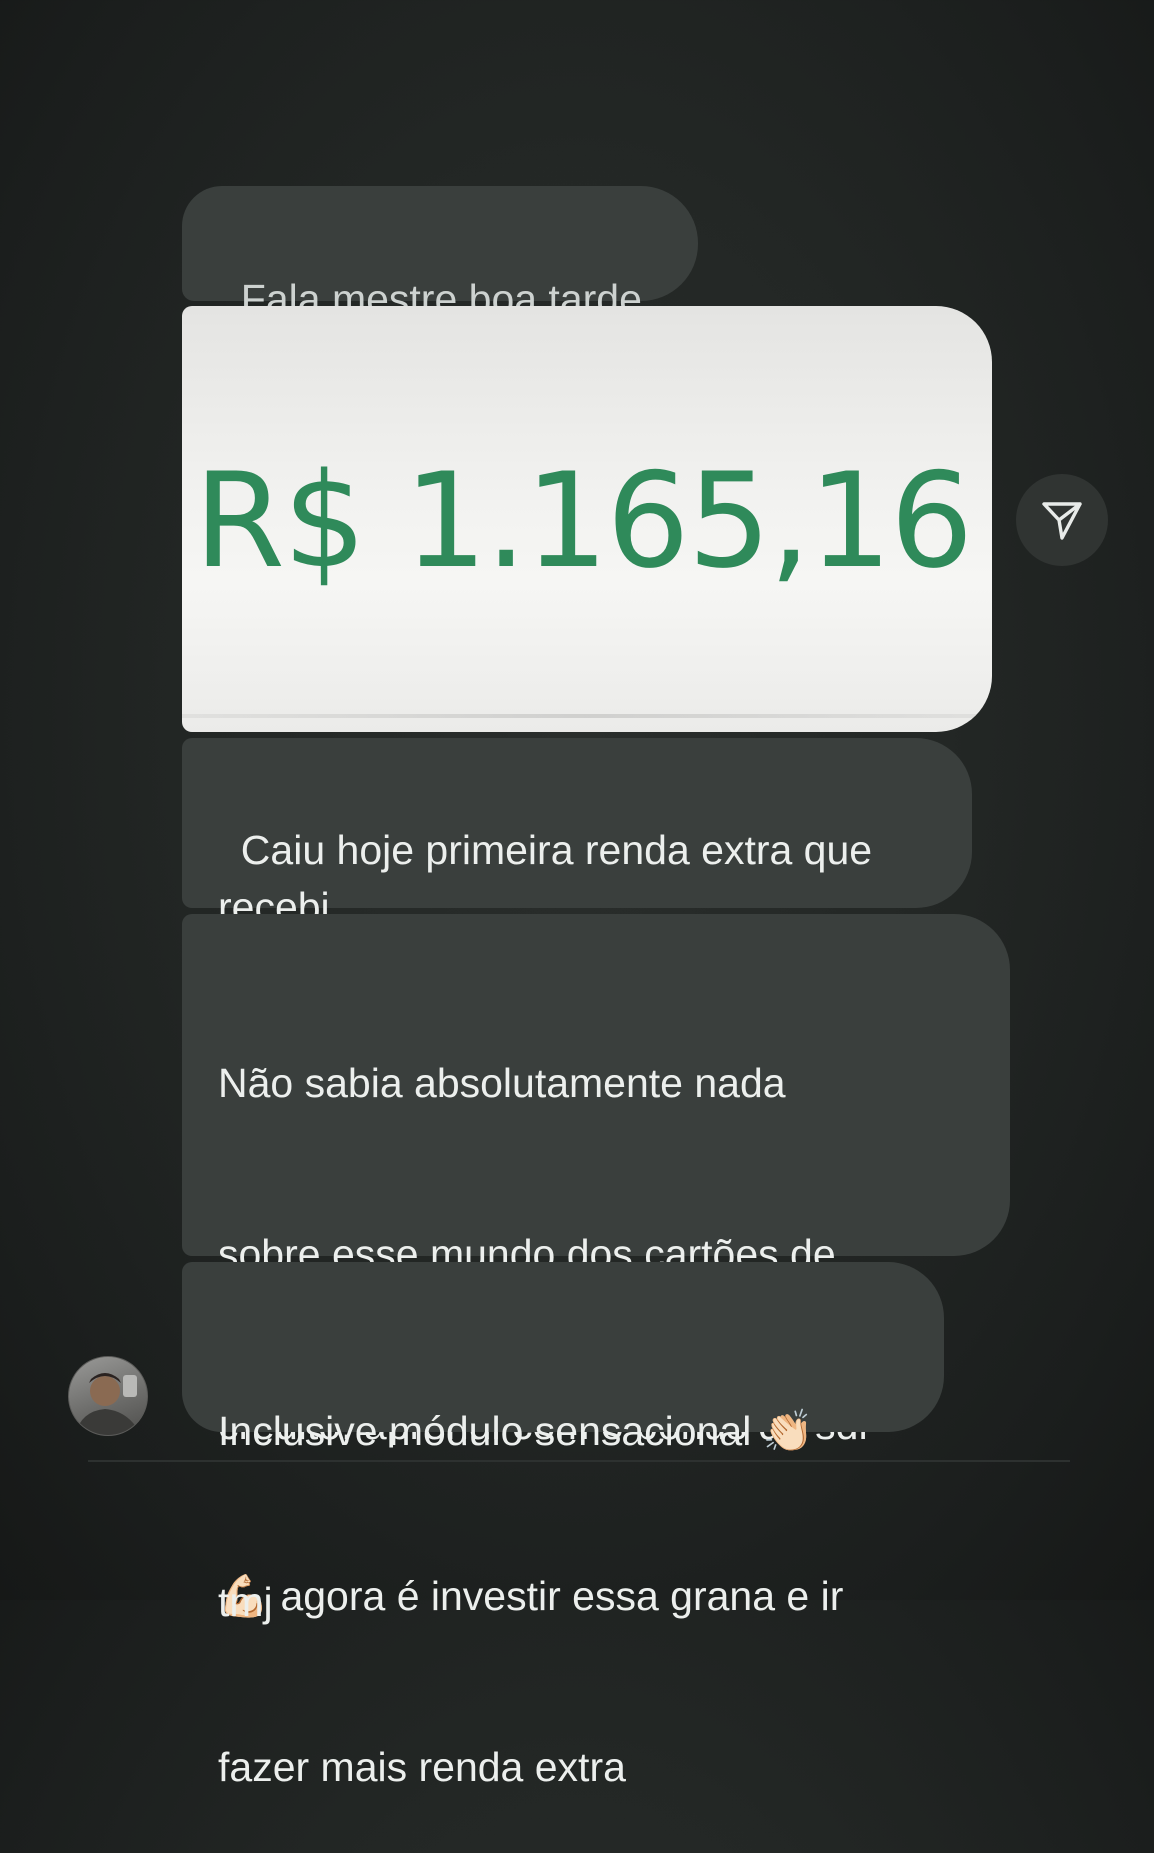 The height and width of the screenshot is (1853, 1154). Describe the element at coordinates (440, 254) in the screenshot. I see `message-bubble-greeting: Fala mestre boa tarde` at that location.